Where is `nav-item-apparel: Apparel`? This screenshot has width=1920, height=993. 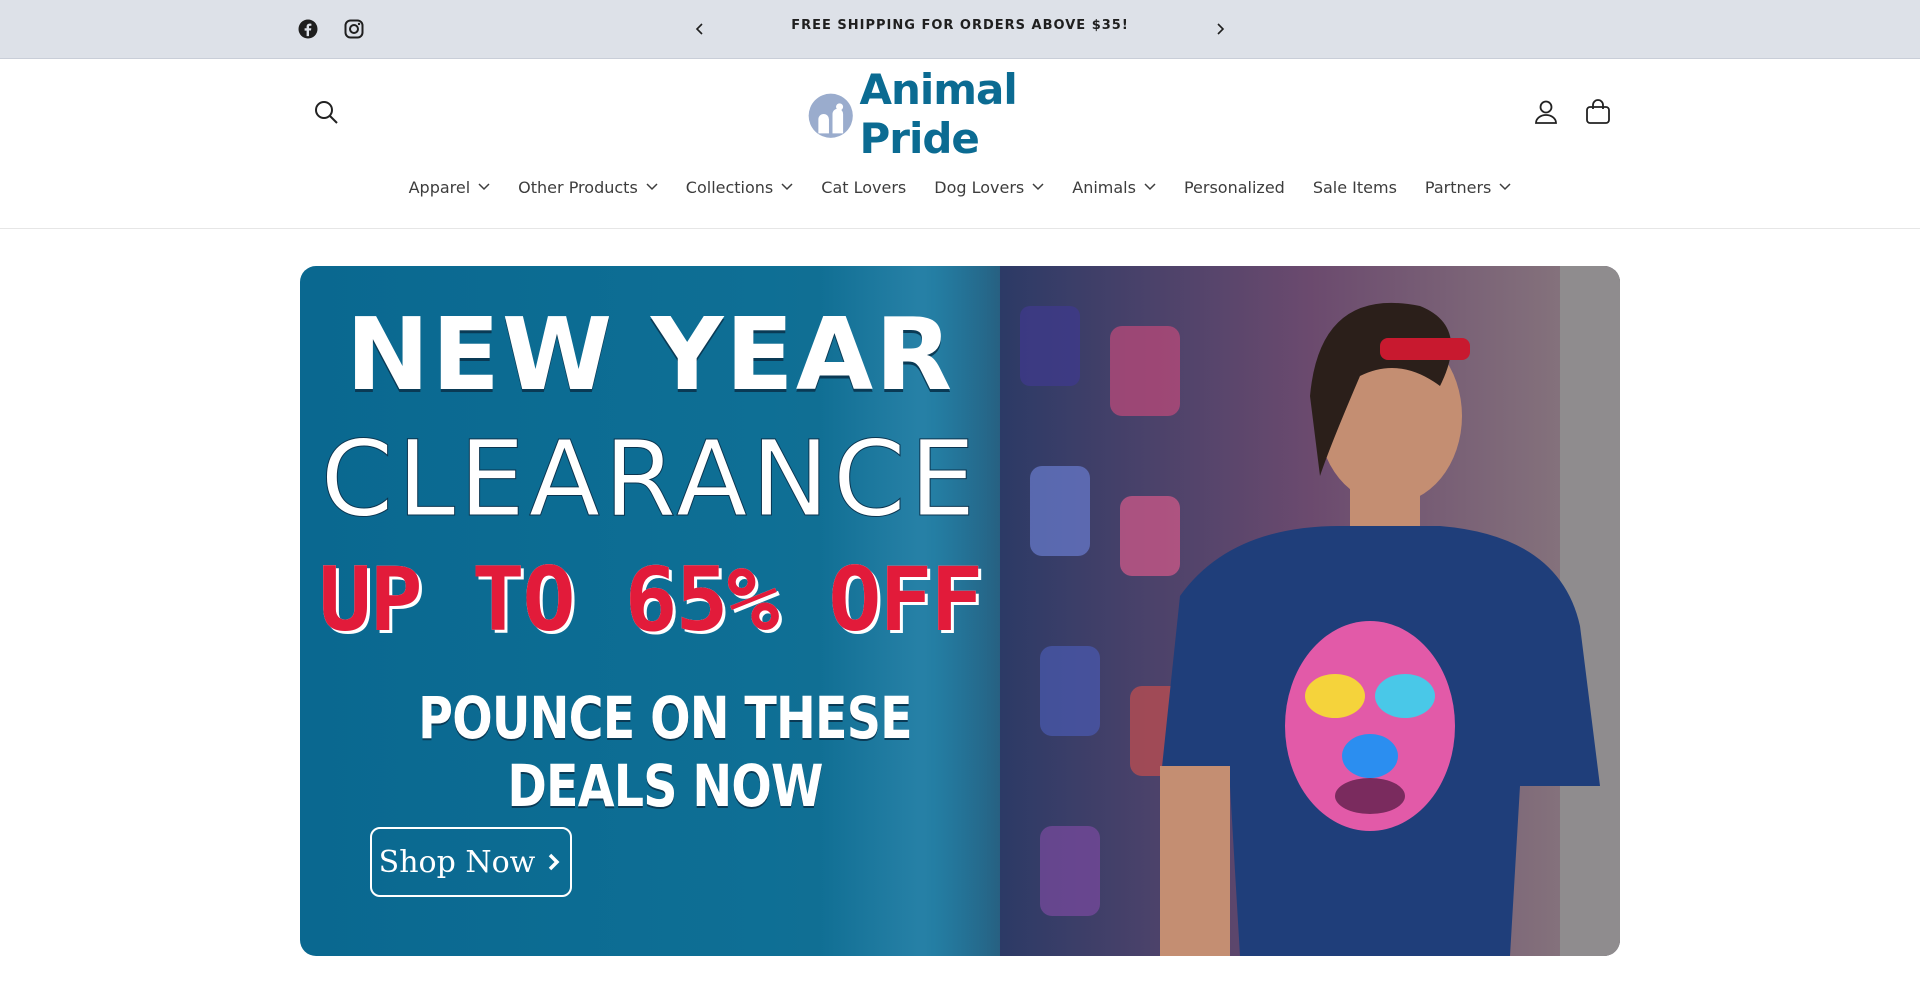 nav-item-apparel: Apparel is located at coordinates (450, 187).